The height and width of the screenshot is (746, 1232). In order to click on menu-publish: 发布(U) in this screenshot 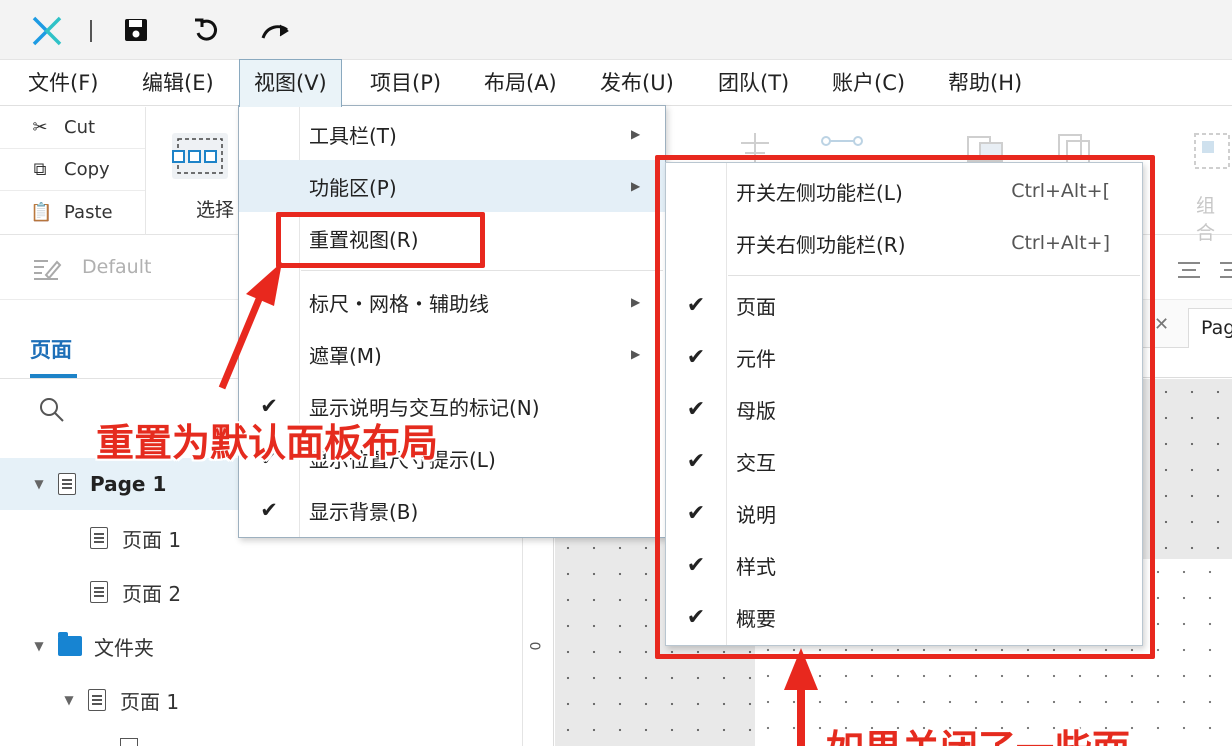, I will do `click(637, 83)`.